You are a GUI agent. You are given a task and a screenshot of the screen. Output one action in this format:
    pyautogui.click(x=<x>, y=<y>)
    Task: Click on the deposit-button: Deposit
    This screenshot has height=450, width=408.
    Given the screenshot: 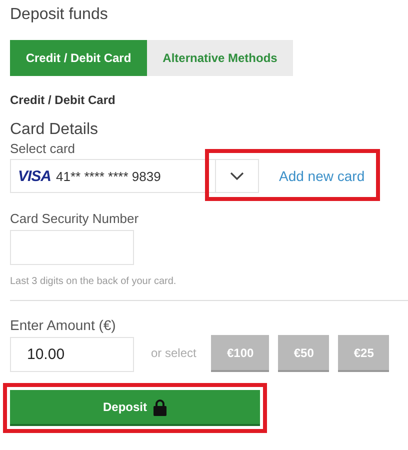 What is the action you would take?
    pyautogui.click(x=135, y=407)
    